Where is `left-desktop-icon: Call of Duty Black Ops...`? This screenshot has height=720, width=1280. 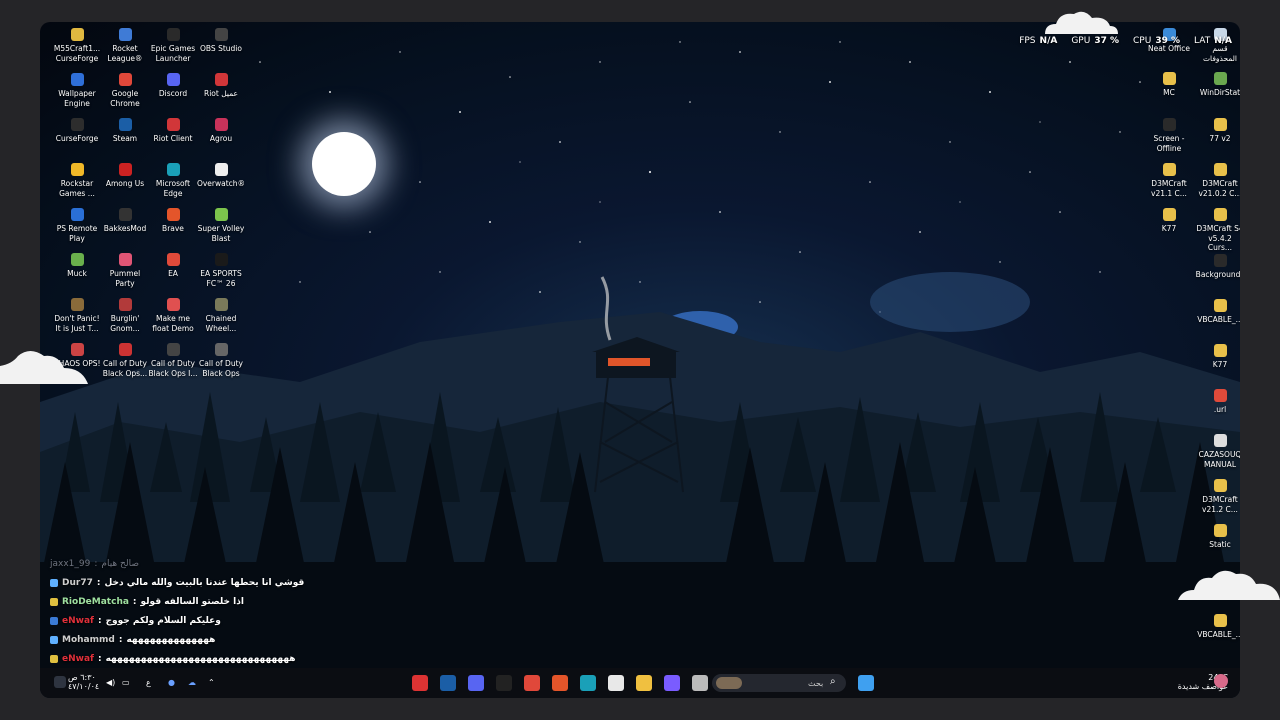 left-desktop-icon: Call of Duty Black Ops... is located at coordinates (125, 360).